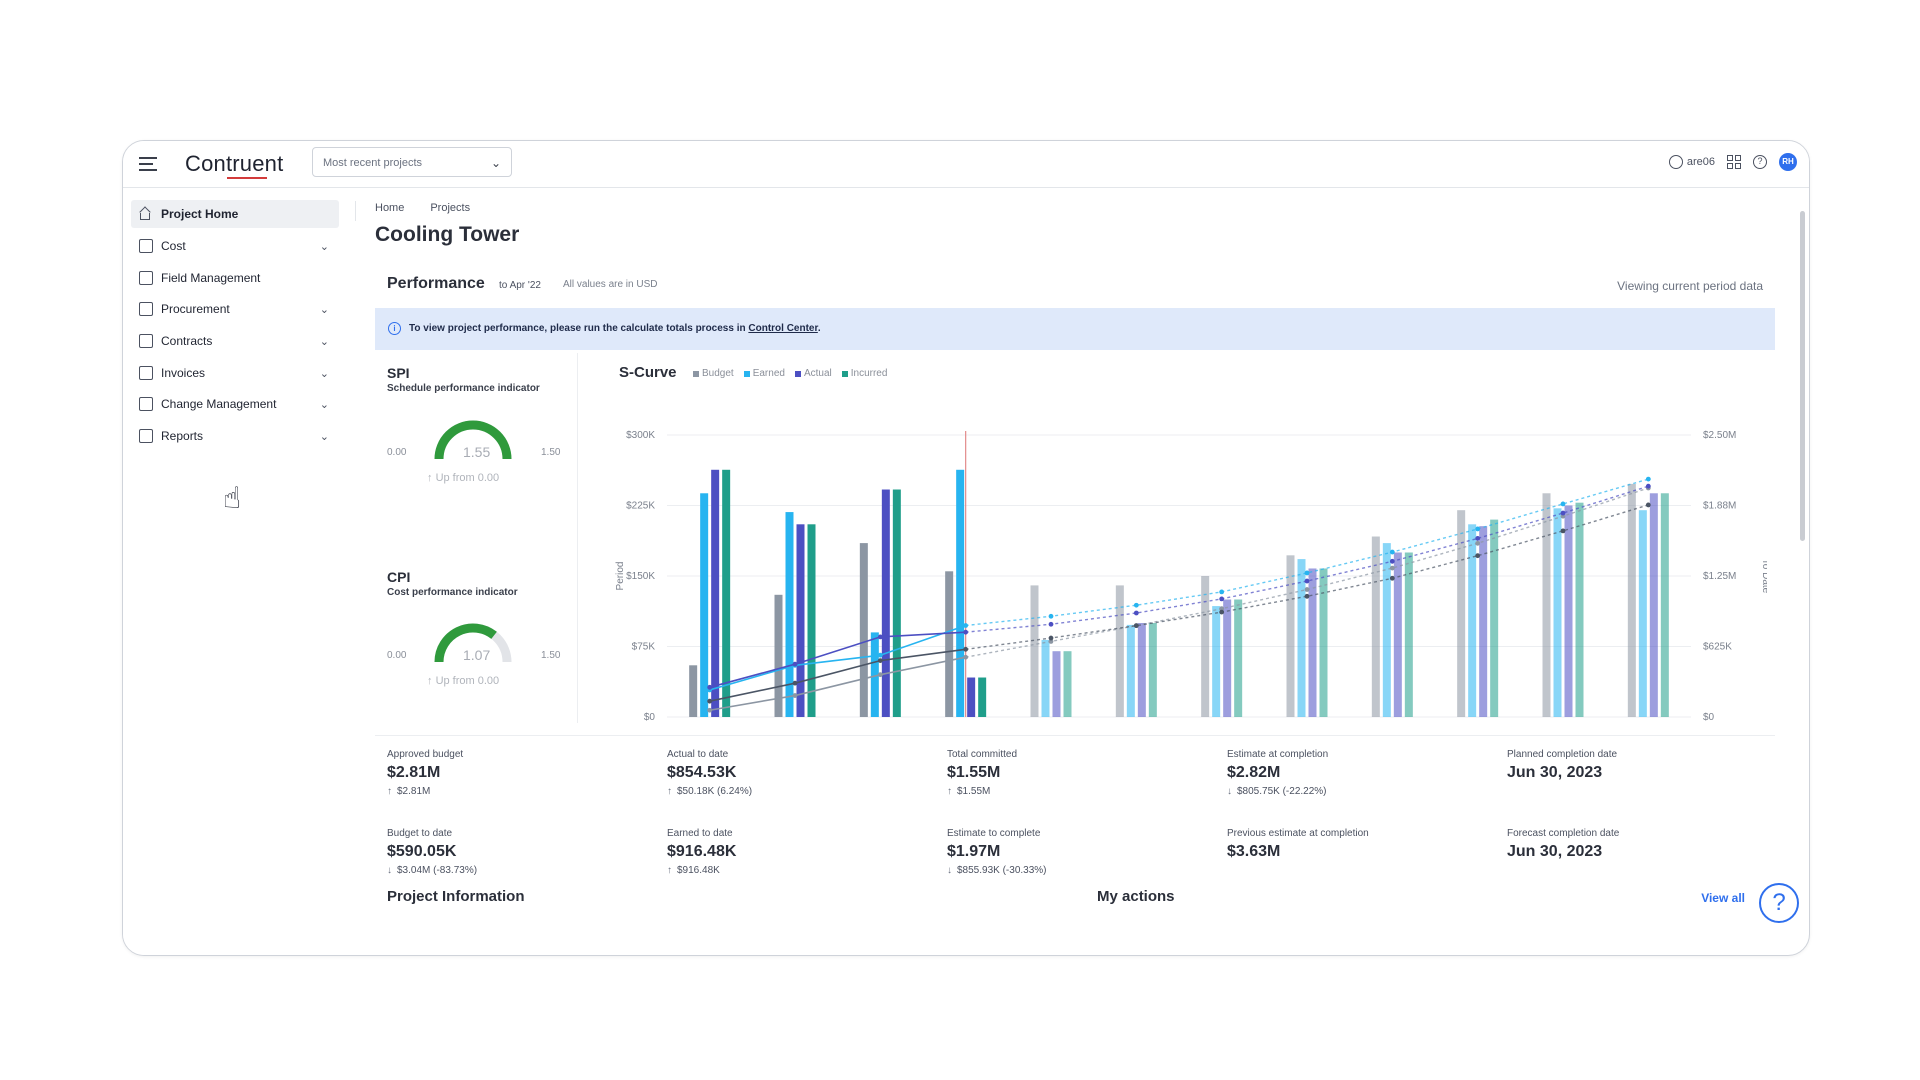  I want to click on sidebar-item-contracts: Contracts ⌄, so click(235, 341).